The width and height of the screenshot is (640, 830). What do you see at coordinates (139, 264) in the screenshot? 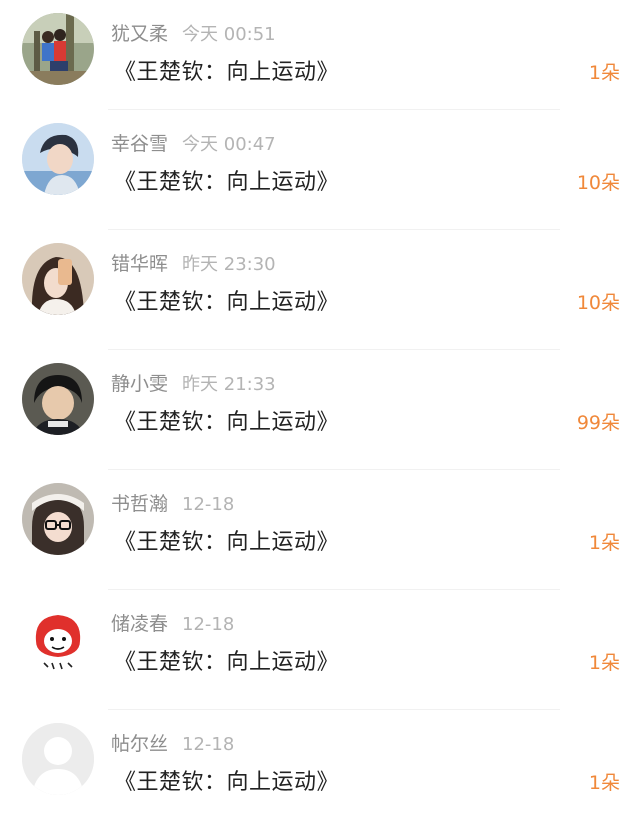
I see `user-name: 错华晖` at bounding box center [139, 264].